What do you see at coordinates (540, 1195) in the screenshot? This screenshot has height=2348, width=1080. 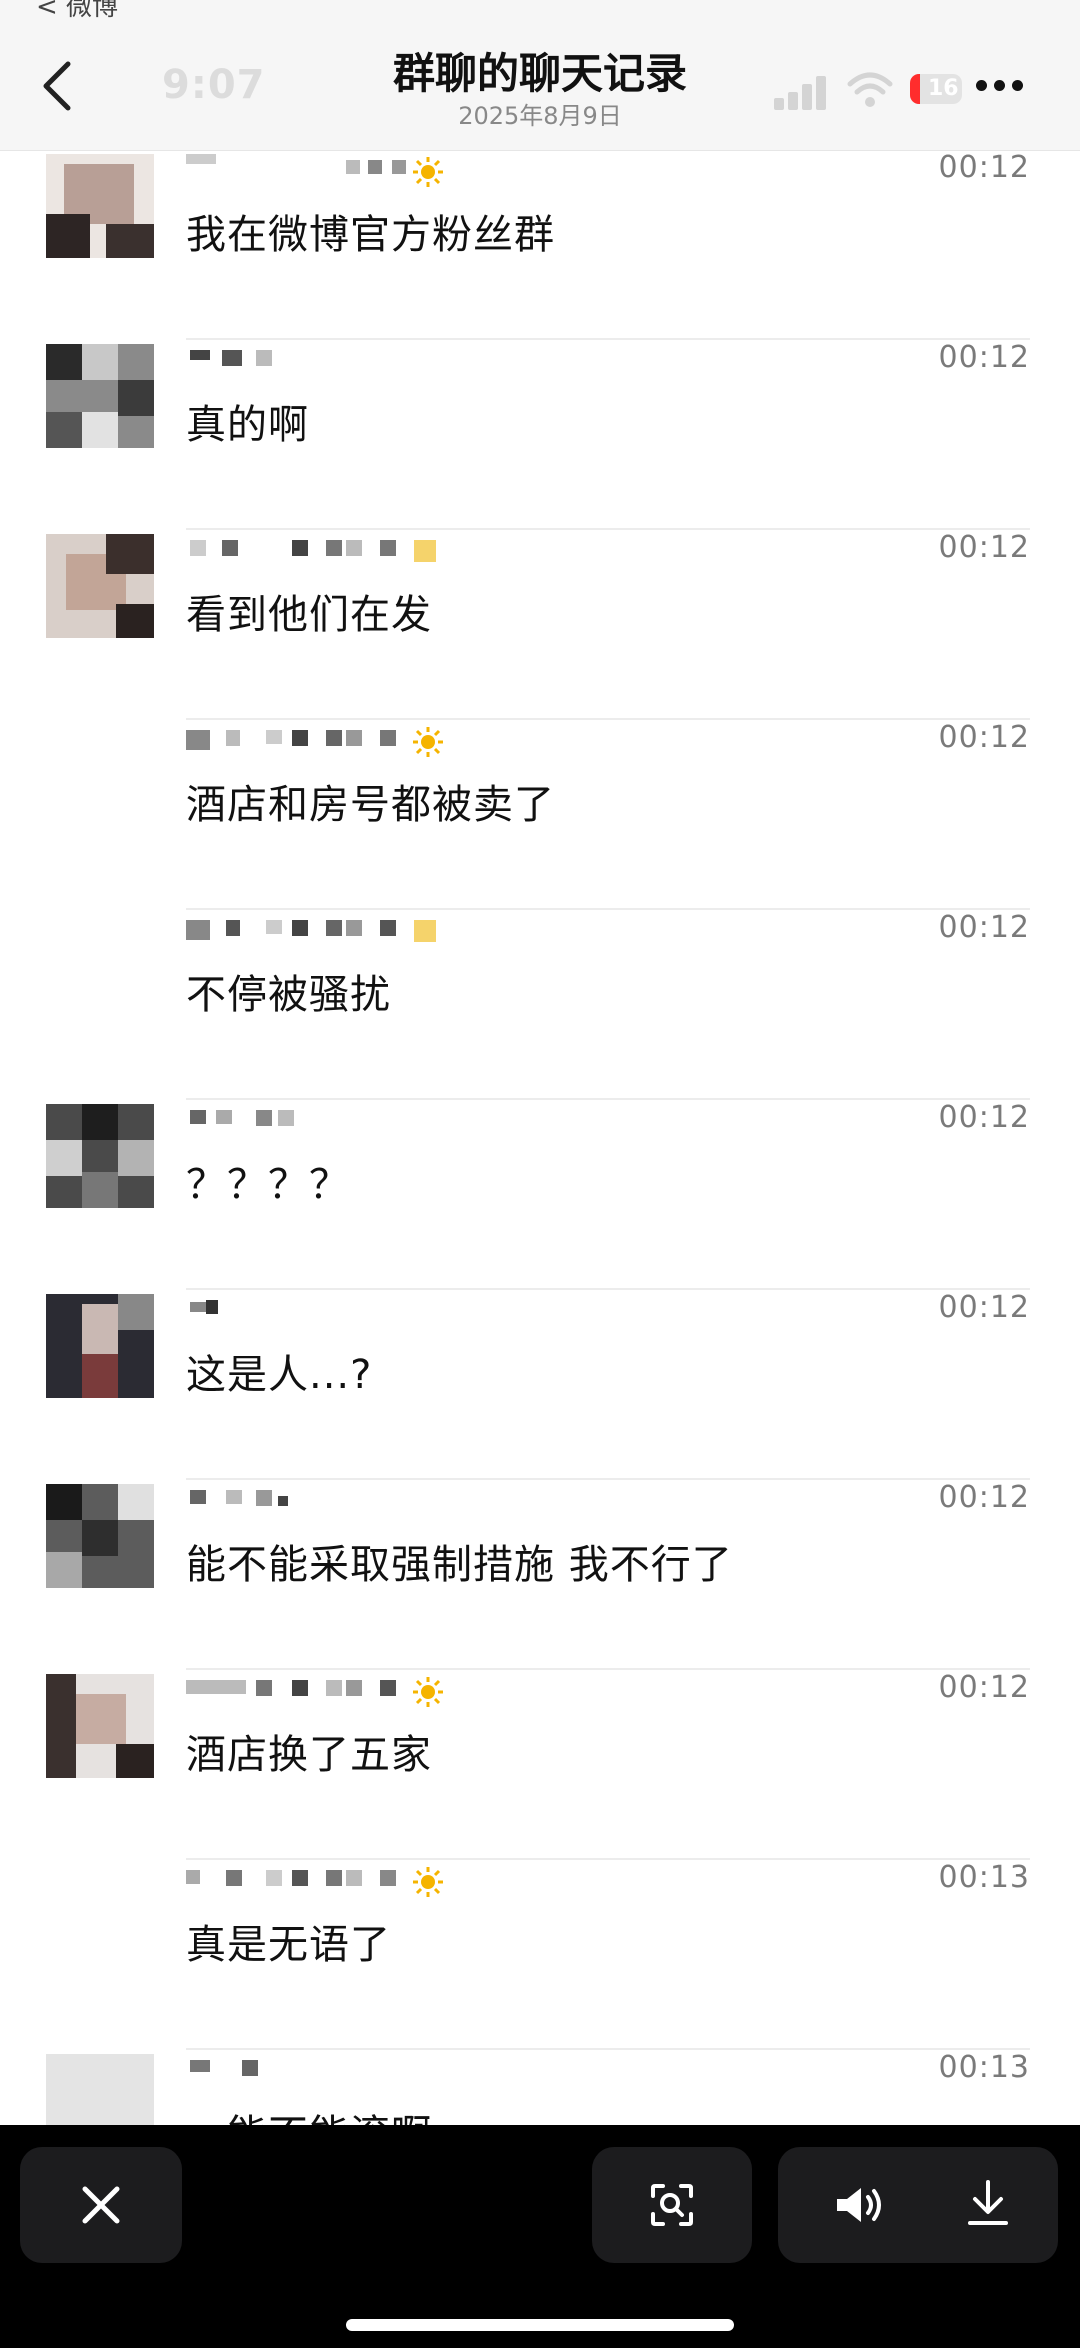 I see `chat-message: 00:12 ？？？？` at bounding box center [540, 1195].